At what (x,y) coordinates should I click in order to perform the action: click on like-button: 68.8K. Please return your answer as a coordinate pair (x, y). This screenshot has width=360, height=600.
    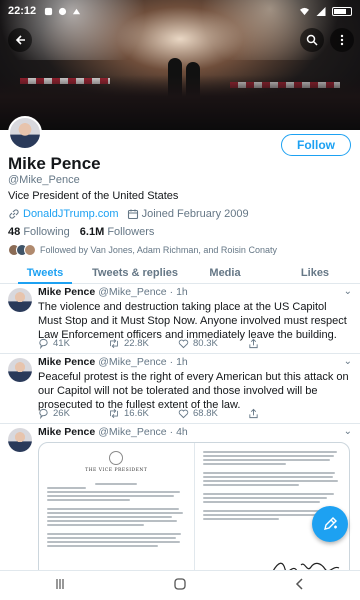
    Looking at the image, I should click on (213, 413).